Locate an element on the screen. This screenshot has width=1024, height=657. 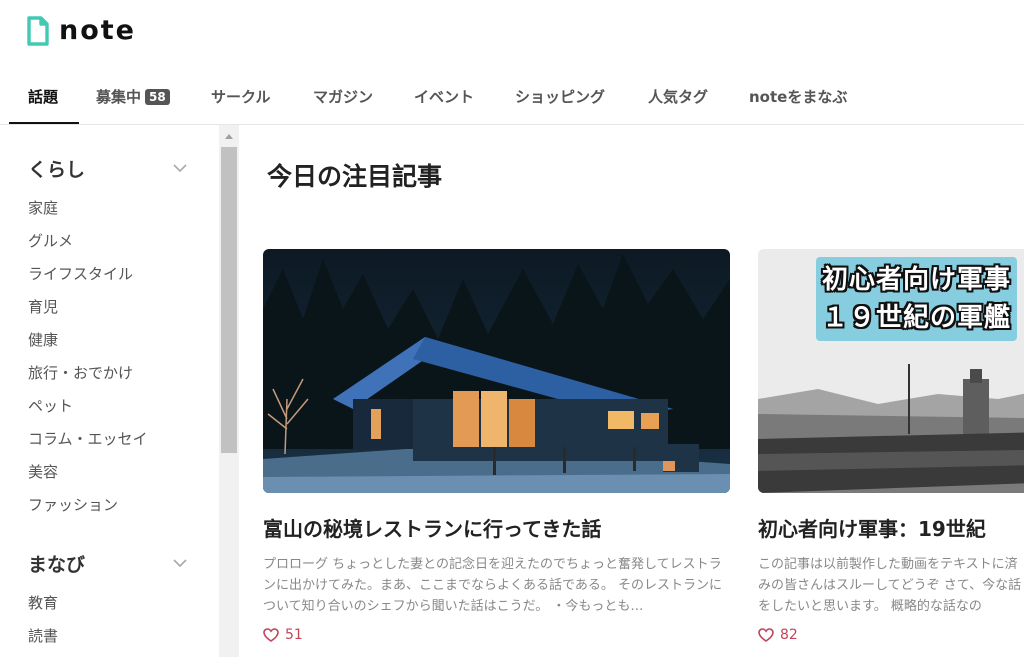
scrollbar-thumb is located at coordinates (229, 300).